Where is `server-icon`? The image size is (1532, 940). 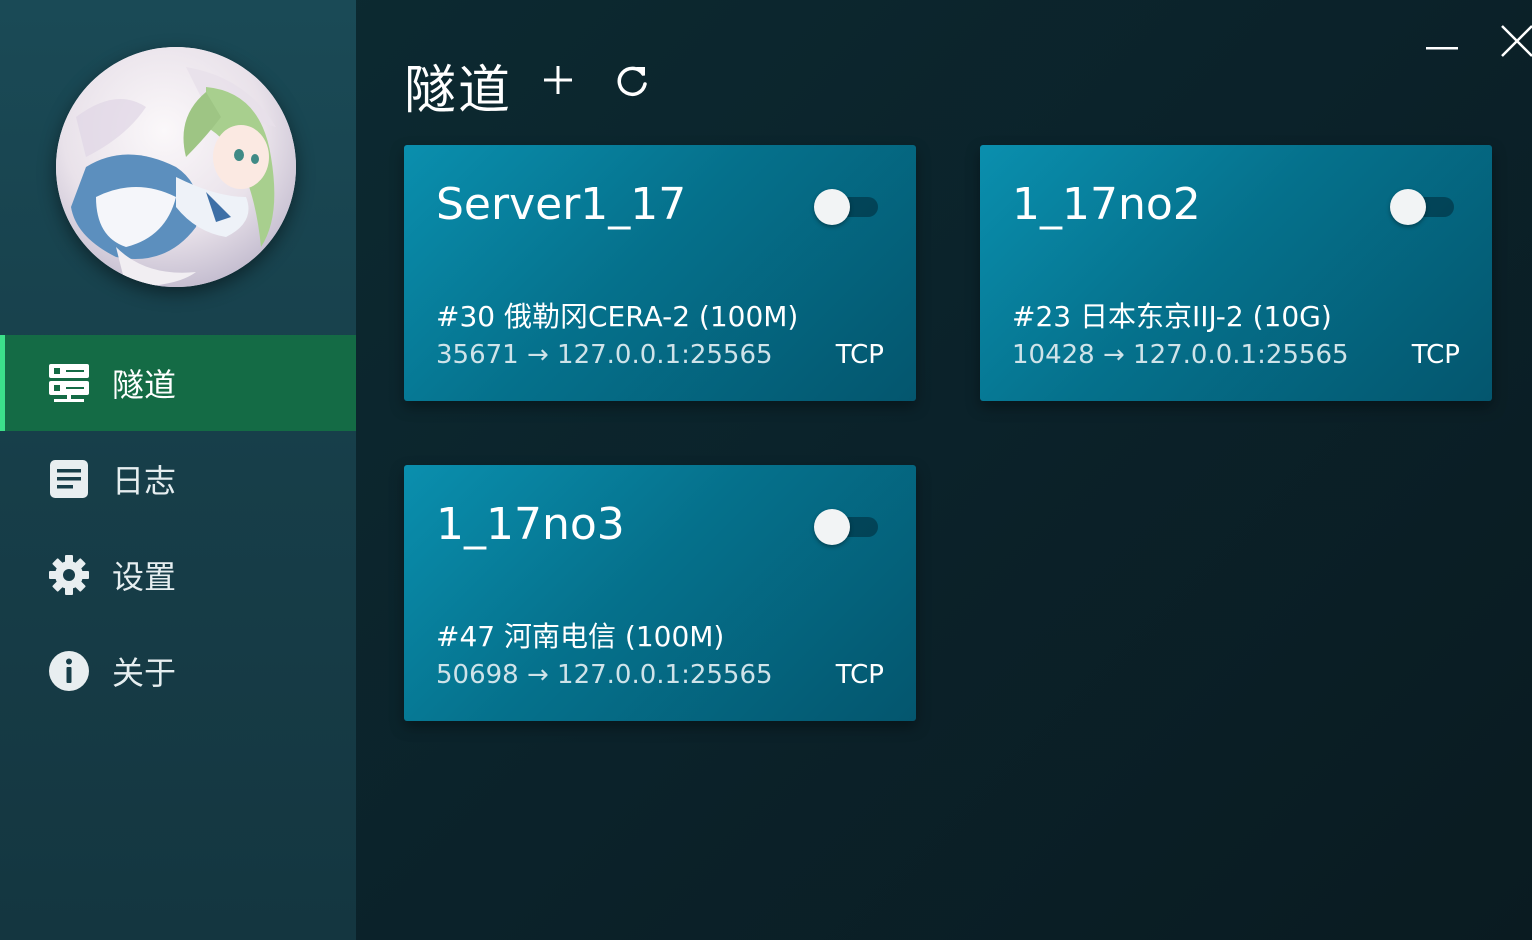
server-icon is located at coordinates (69, 383).